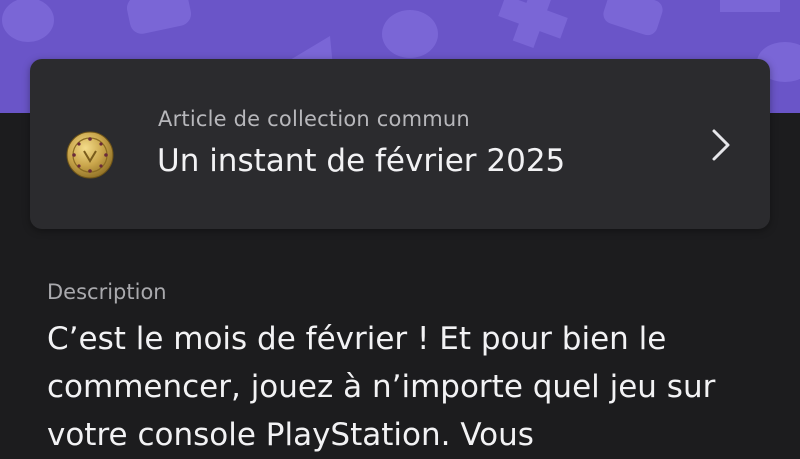  What do you see at coordinates (533, 24) in the screenshot?
I see `cross-shape` at bounding box center [533, 24].